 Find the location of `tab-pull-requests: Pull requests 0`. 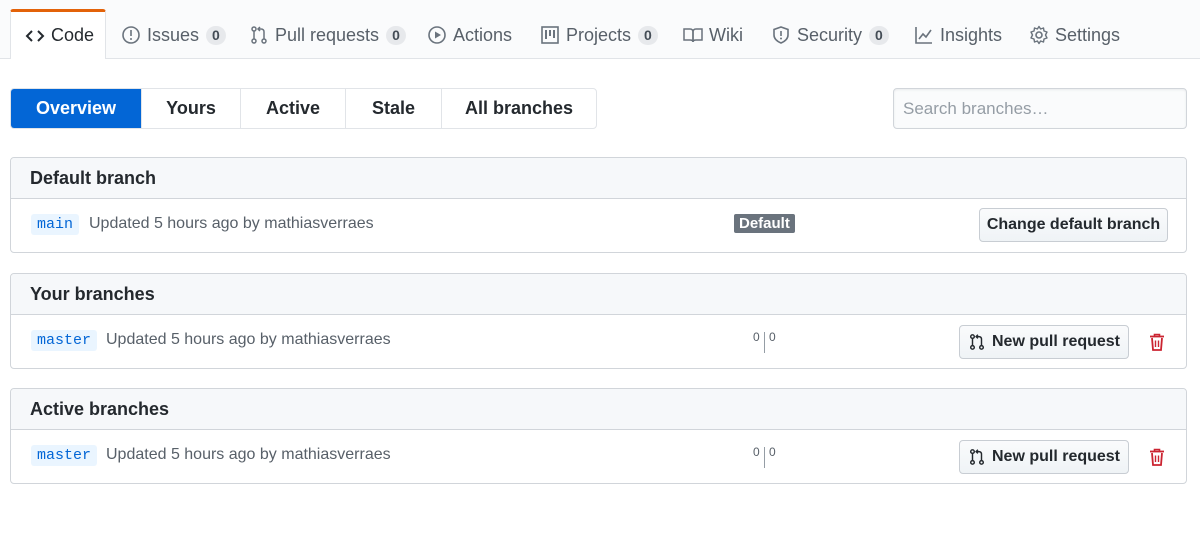

tab-pull-requests: Pull requests 0 is located at coordinates (327, 35).